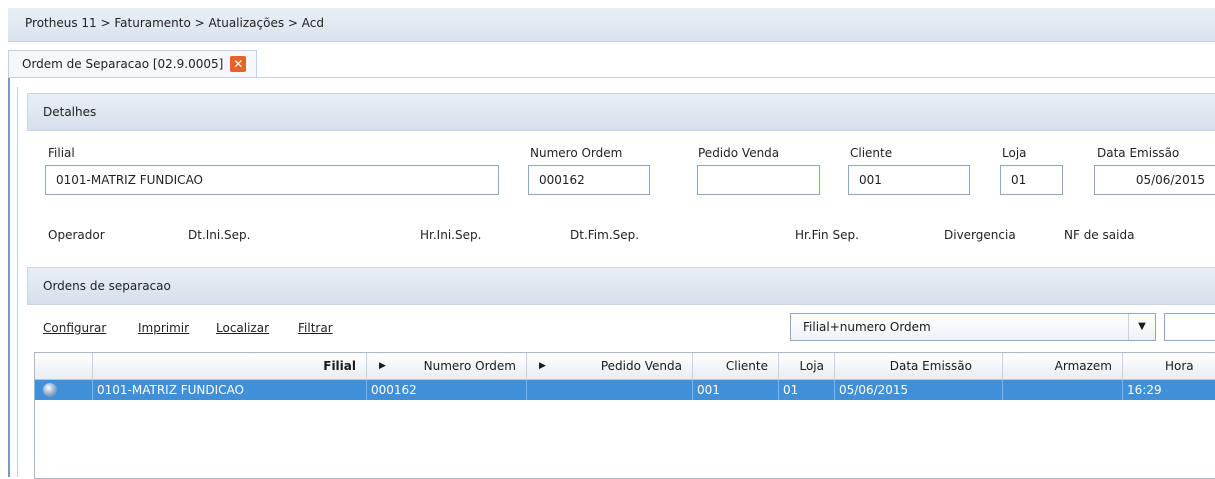 This screenshot has height=479, width=1215. What do you see at coordinates (61, 153) in the screenshot?
I see `filial-label: Filial` at bounding box center [61, 153].